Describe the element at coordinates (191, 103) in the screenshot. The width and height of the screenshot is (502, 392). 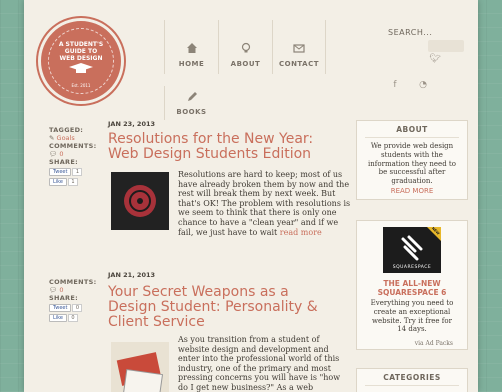
I see `nav-books: BOOKS` at that location.